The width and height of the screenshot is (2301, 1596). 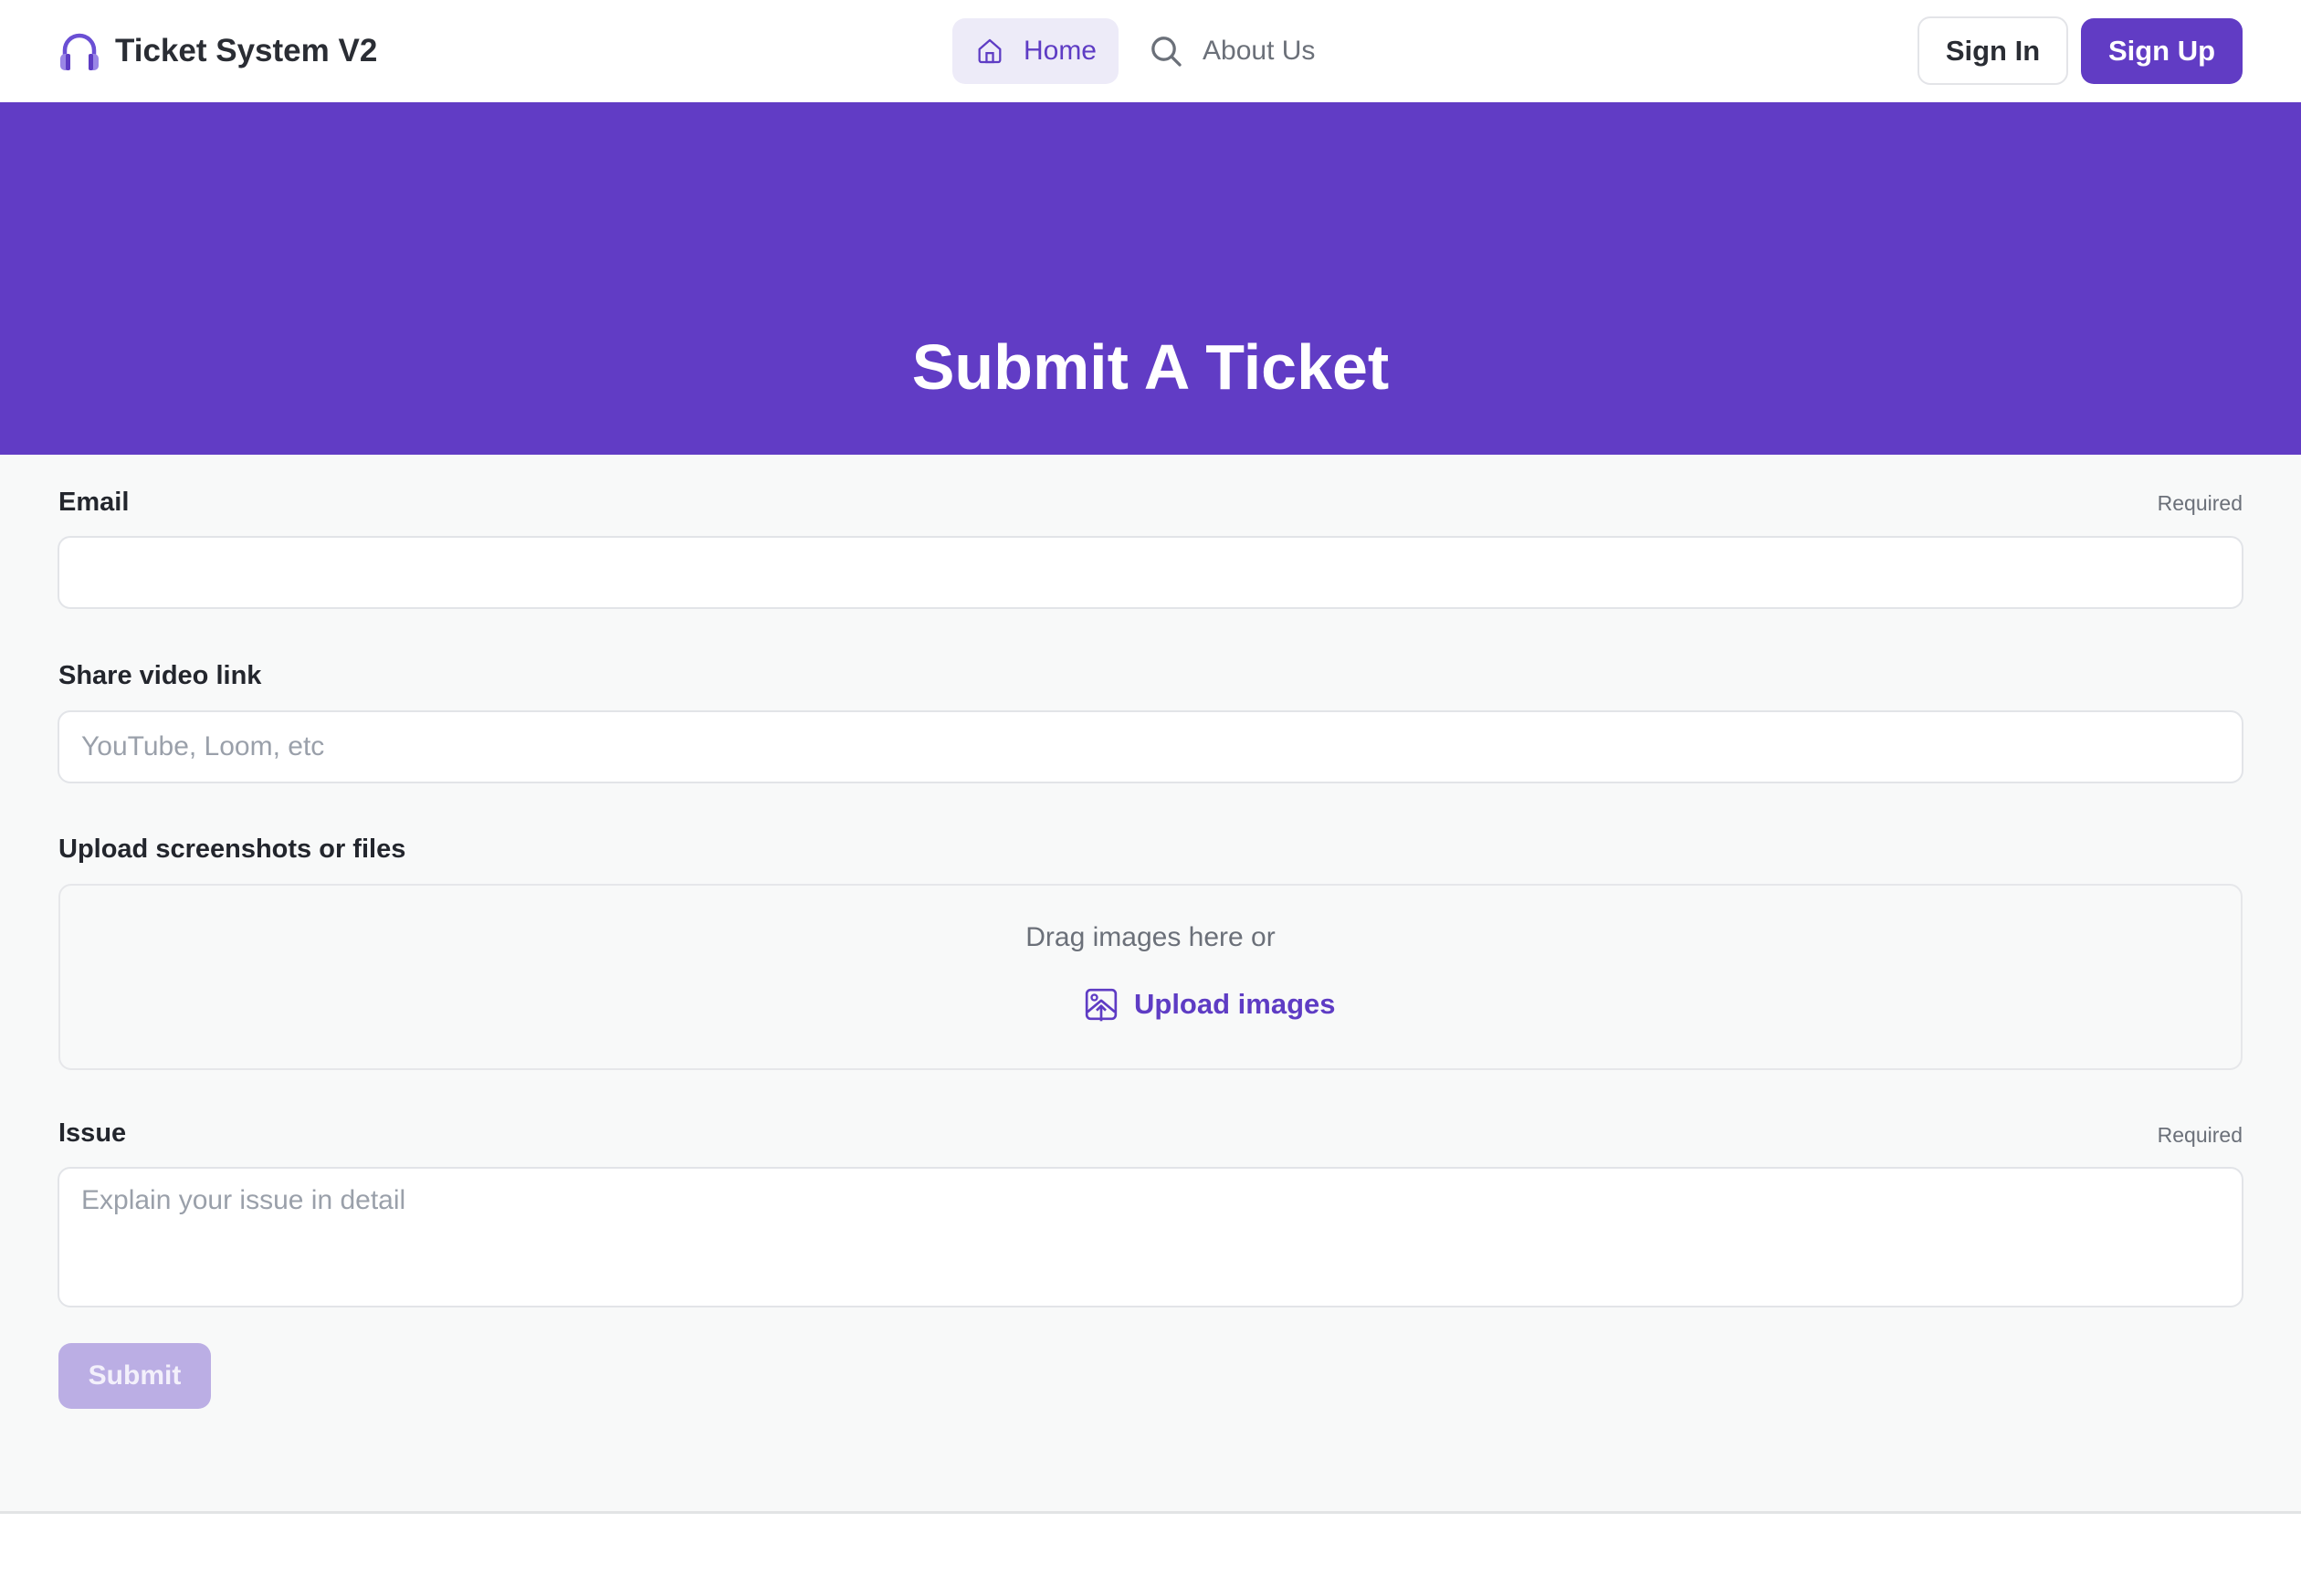 What do you see at coordinates (1150, 573) in the screenshot?
I see `email-input` at bounding box center [1150, 573].